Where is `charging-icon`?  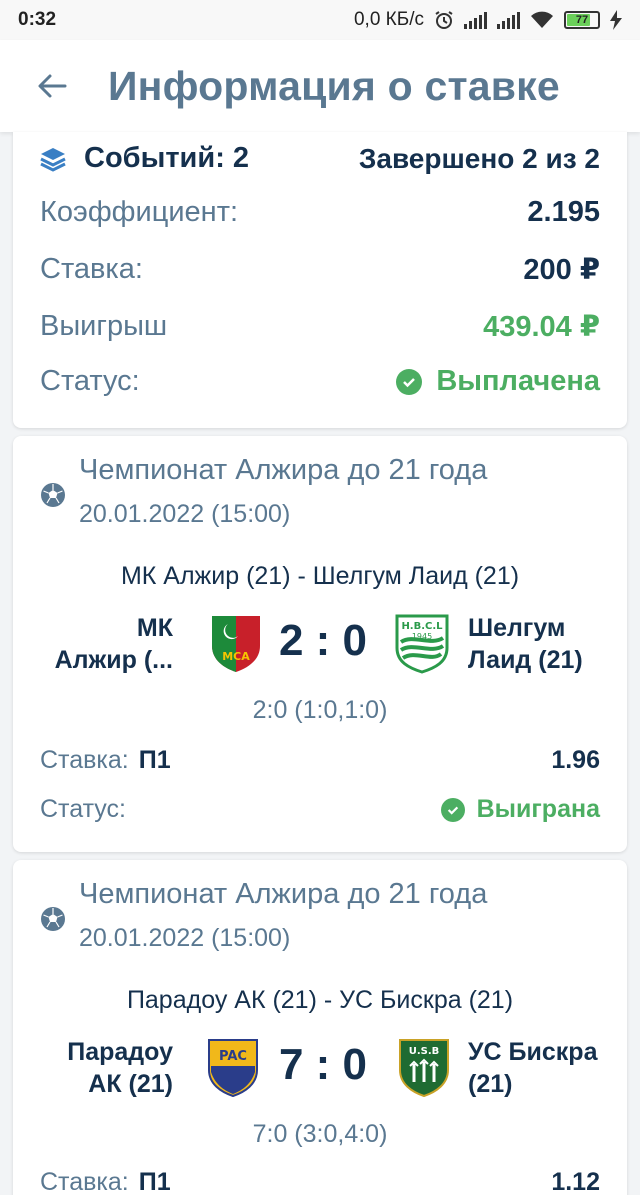
charging-icon is located at coordinates (616, 20).